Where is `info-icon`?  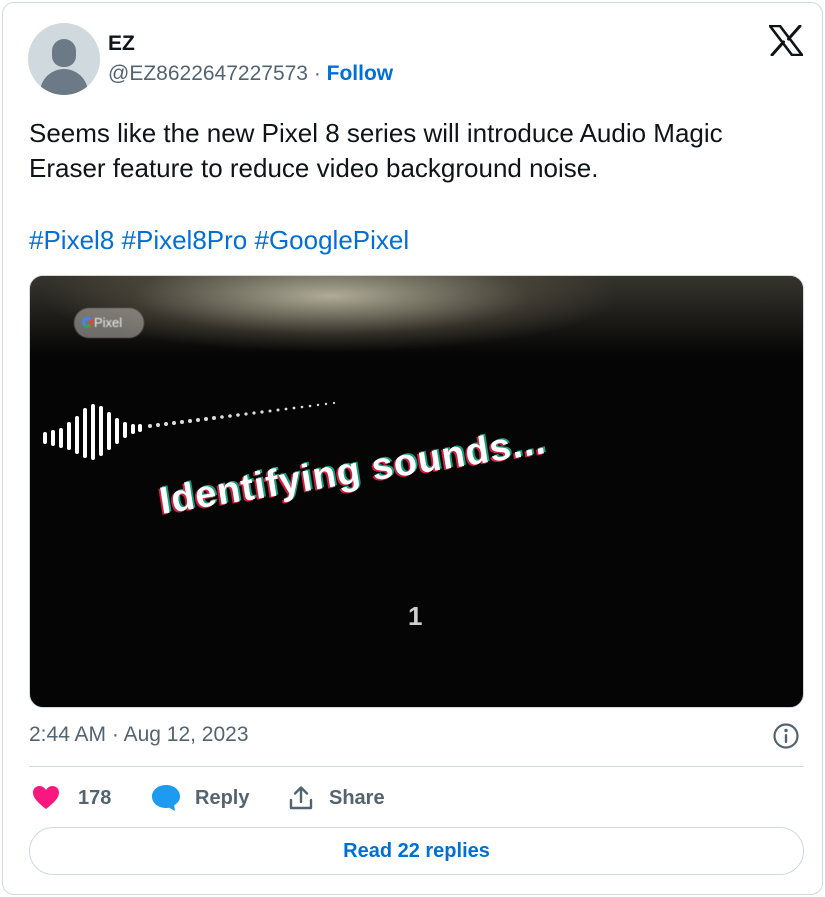
info-icon is located at coordinates (786, 736).